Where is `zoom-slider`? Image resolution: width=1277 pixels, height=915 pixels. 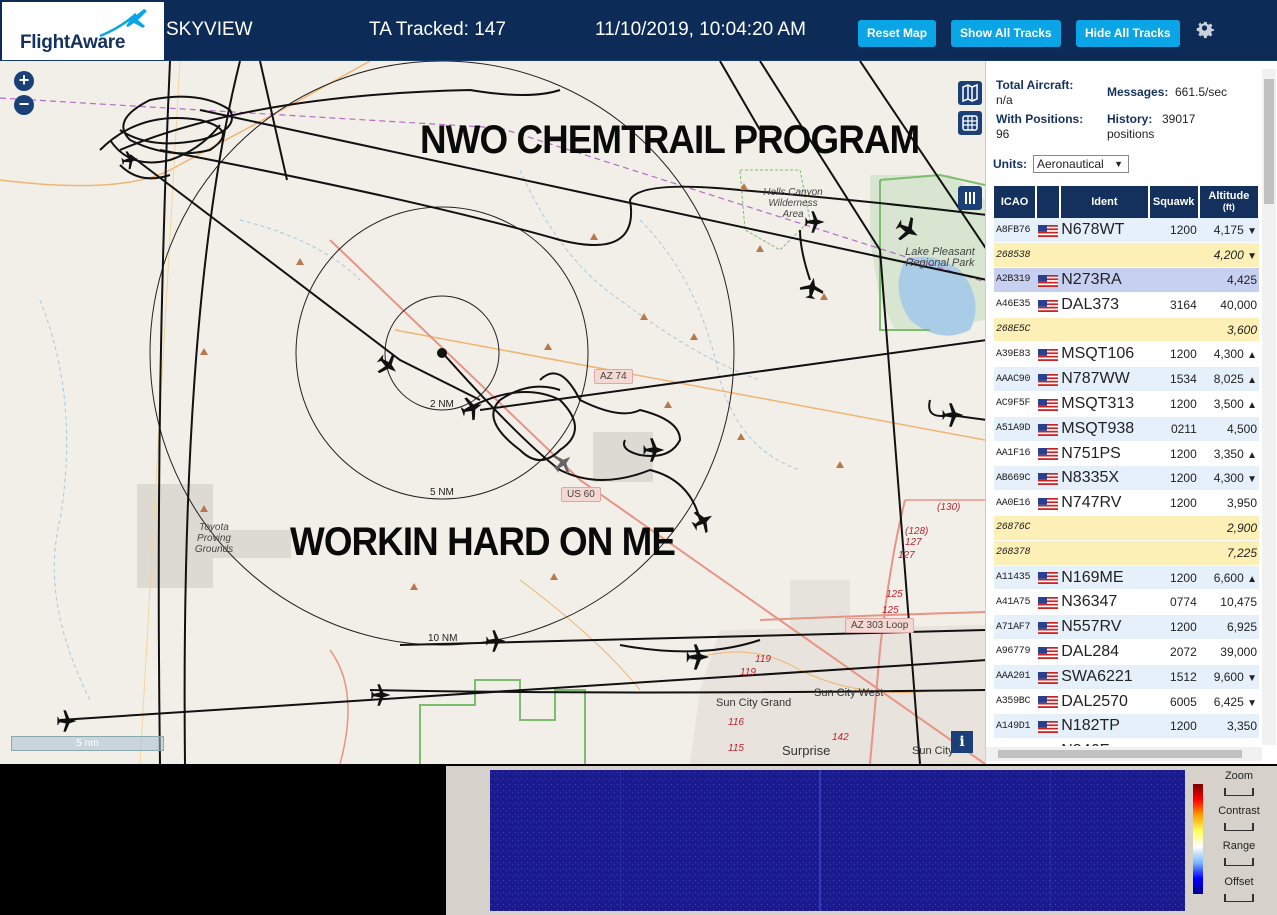 zoom-slider is located at coordinates (1239, 792).